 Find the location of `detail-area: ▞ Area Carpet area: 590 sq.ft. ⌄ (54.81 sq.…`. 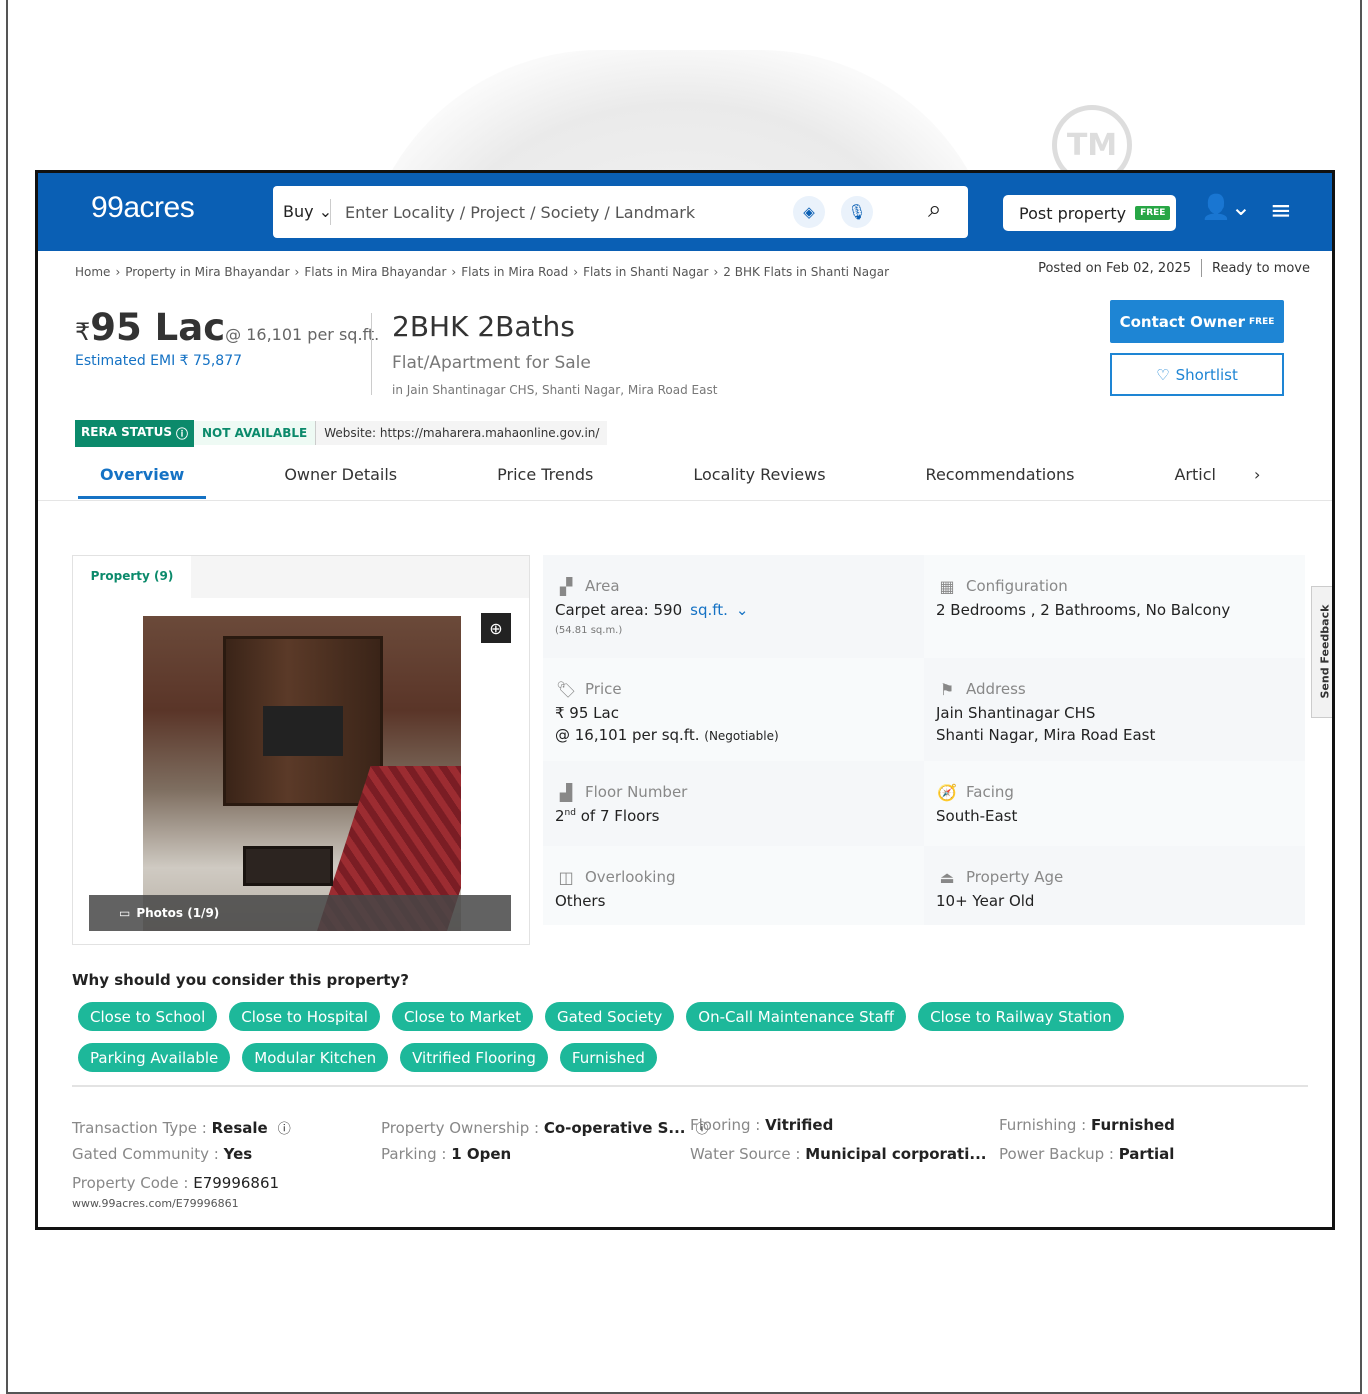

detail-area: ▞ Area Carpet area: 590 sq.ft. ⌄ (54.81 sq.… is located at coordinates (733, 606).